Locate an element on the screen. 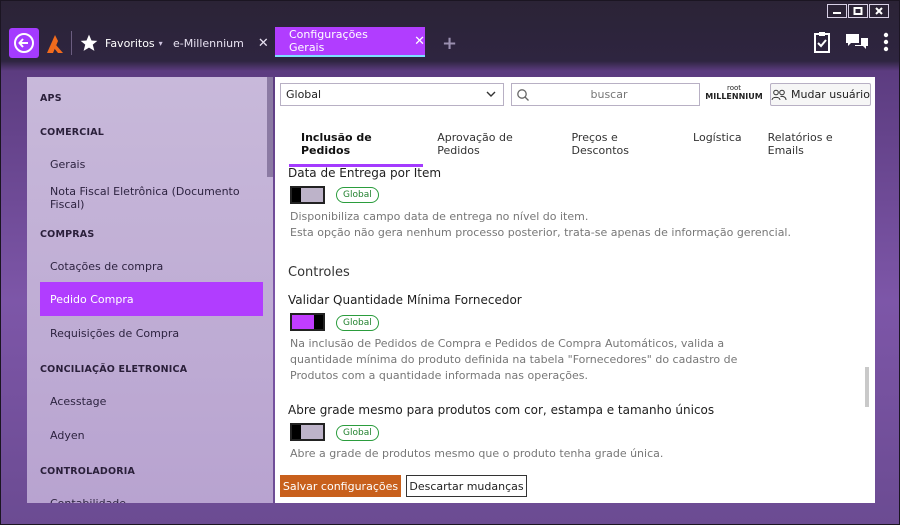  current-user: root MILLENNIUM is located at coordinates (734, 92).